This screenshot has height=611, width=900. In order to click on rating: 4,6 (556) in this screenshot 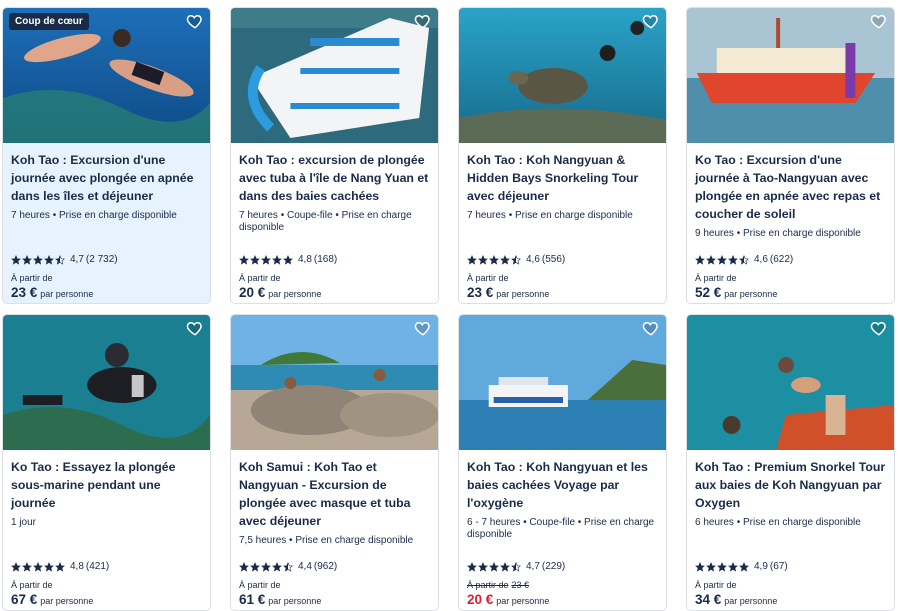, I will do `click(516, 259)`.